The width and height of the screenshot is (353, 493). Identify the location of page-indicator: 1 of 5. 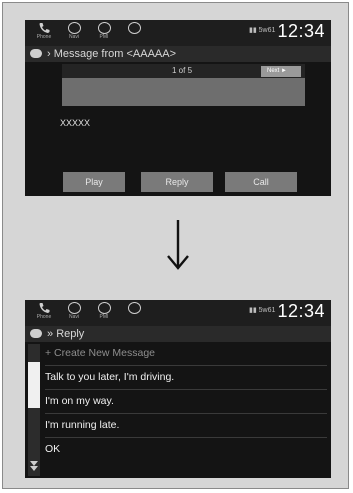
(182, 70).